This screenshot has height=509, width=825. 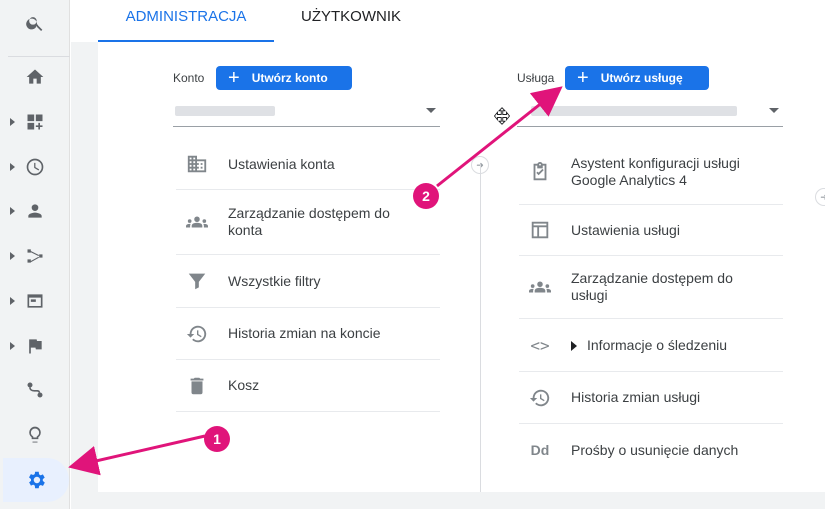 I want to click on clipboard-check-icon, so click(x=540, y=172).